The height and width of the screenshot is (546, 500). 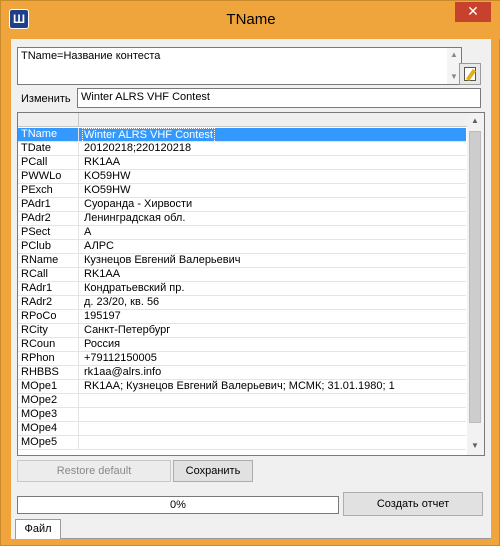 I want to click on tab-file: Файл, so click(x=38, y=529).